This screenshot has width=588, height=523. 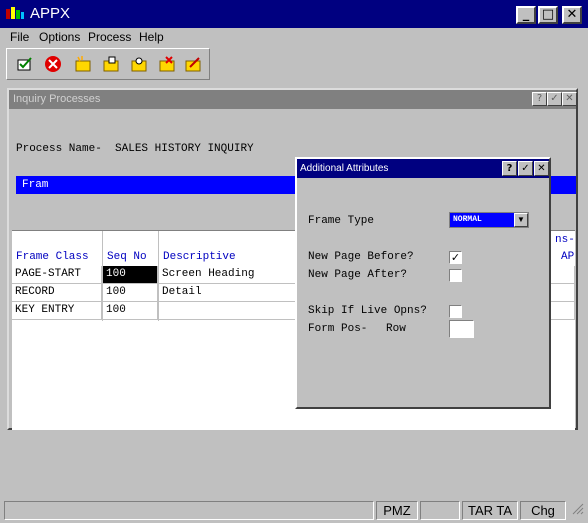 I want to click on status-bar: PMZ TAR TA Chg, so click(x=294, y=510).